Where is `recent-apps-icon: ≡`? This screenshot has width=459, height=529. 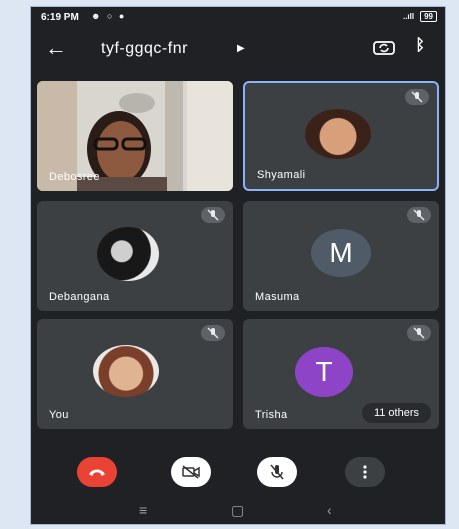
recent-apps-icon: ≡ is located at coordinates (143, 510).